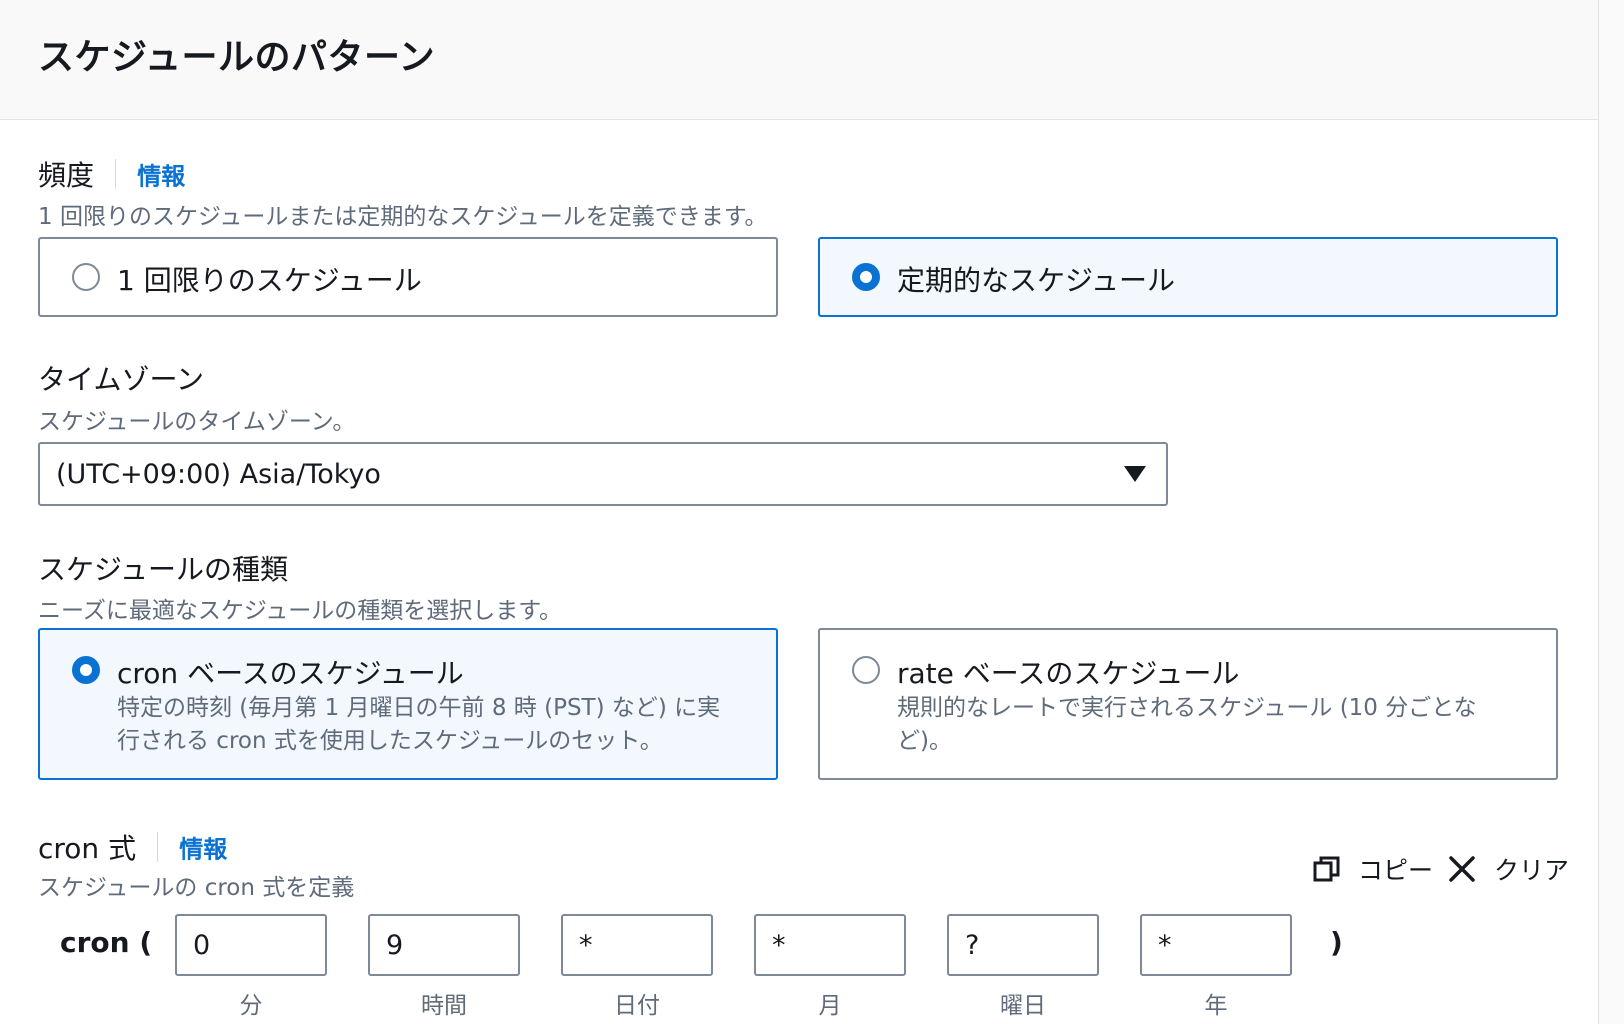  I want to click on cron-day-of-month-label: 日付, so click(637, 1006).